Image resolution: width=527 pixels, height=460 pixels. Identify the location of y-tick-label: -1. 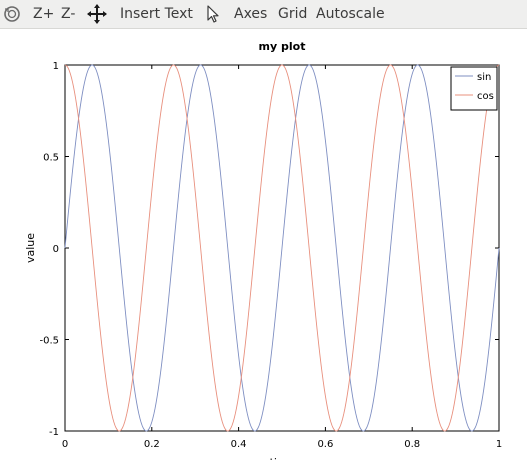
(54, 432).